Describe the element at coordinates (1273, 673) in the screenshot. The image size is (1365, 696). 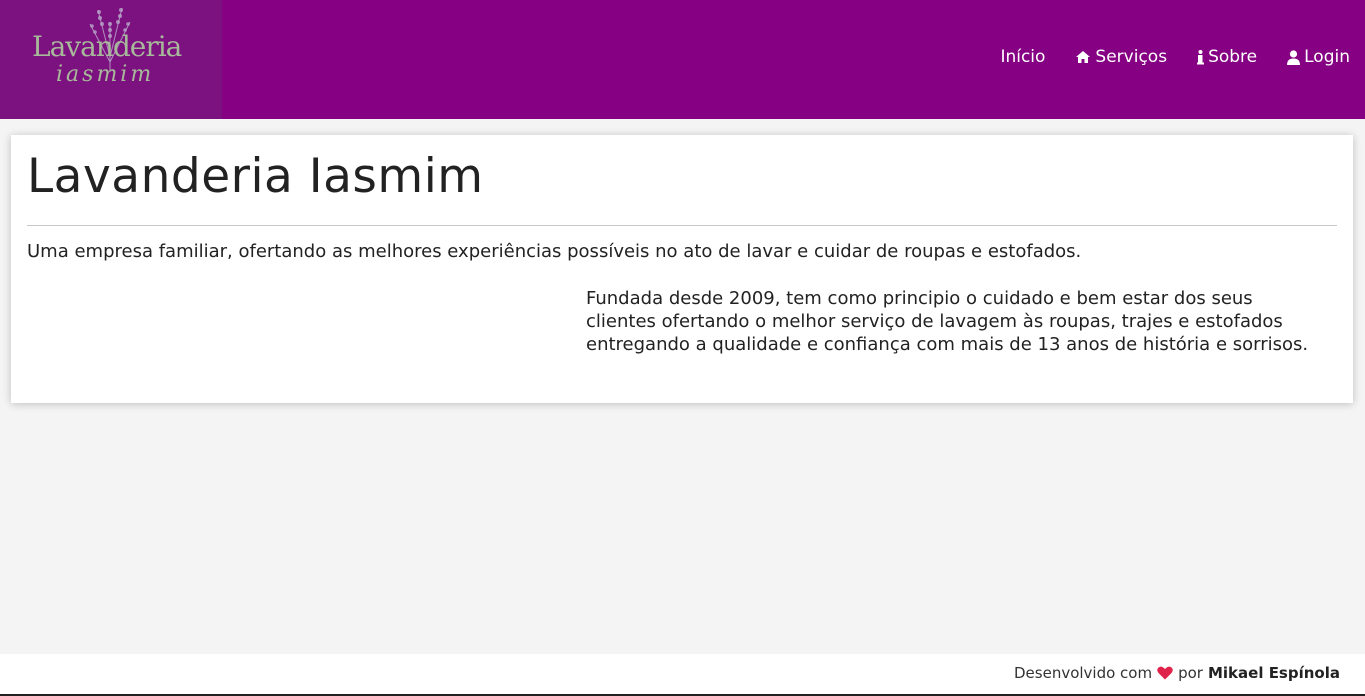
I see `footer-author: Mikael Espínola` at that location.